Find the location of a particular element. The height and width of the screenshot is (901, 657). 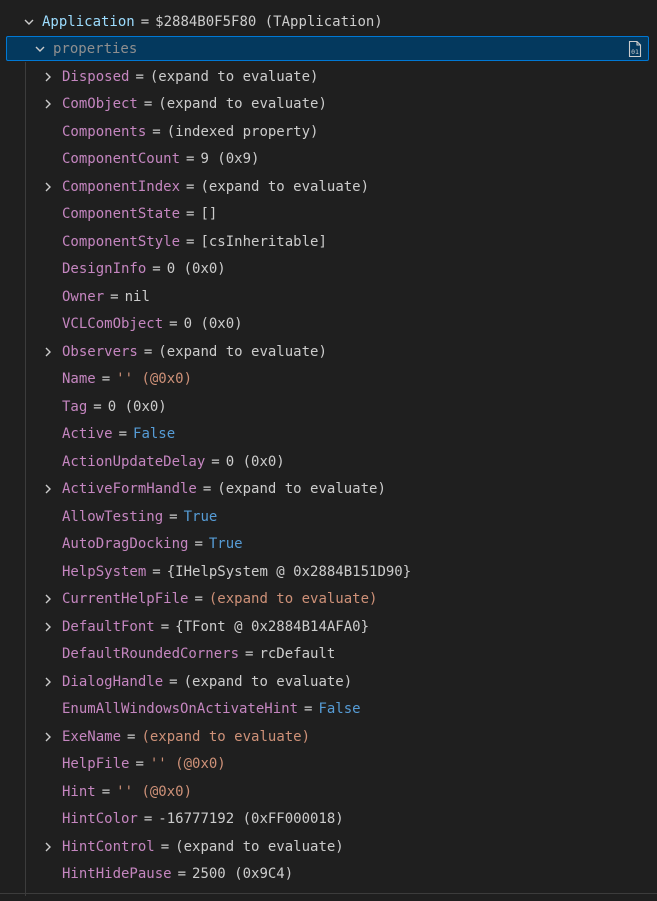

tree-row-hinthidepause: HintHidePause = 2500 (0x9C4) is located at coordinates (328, 875).